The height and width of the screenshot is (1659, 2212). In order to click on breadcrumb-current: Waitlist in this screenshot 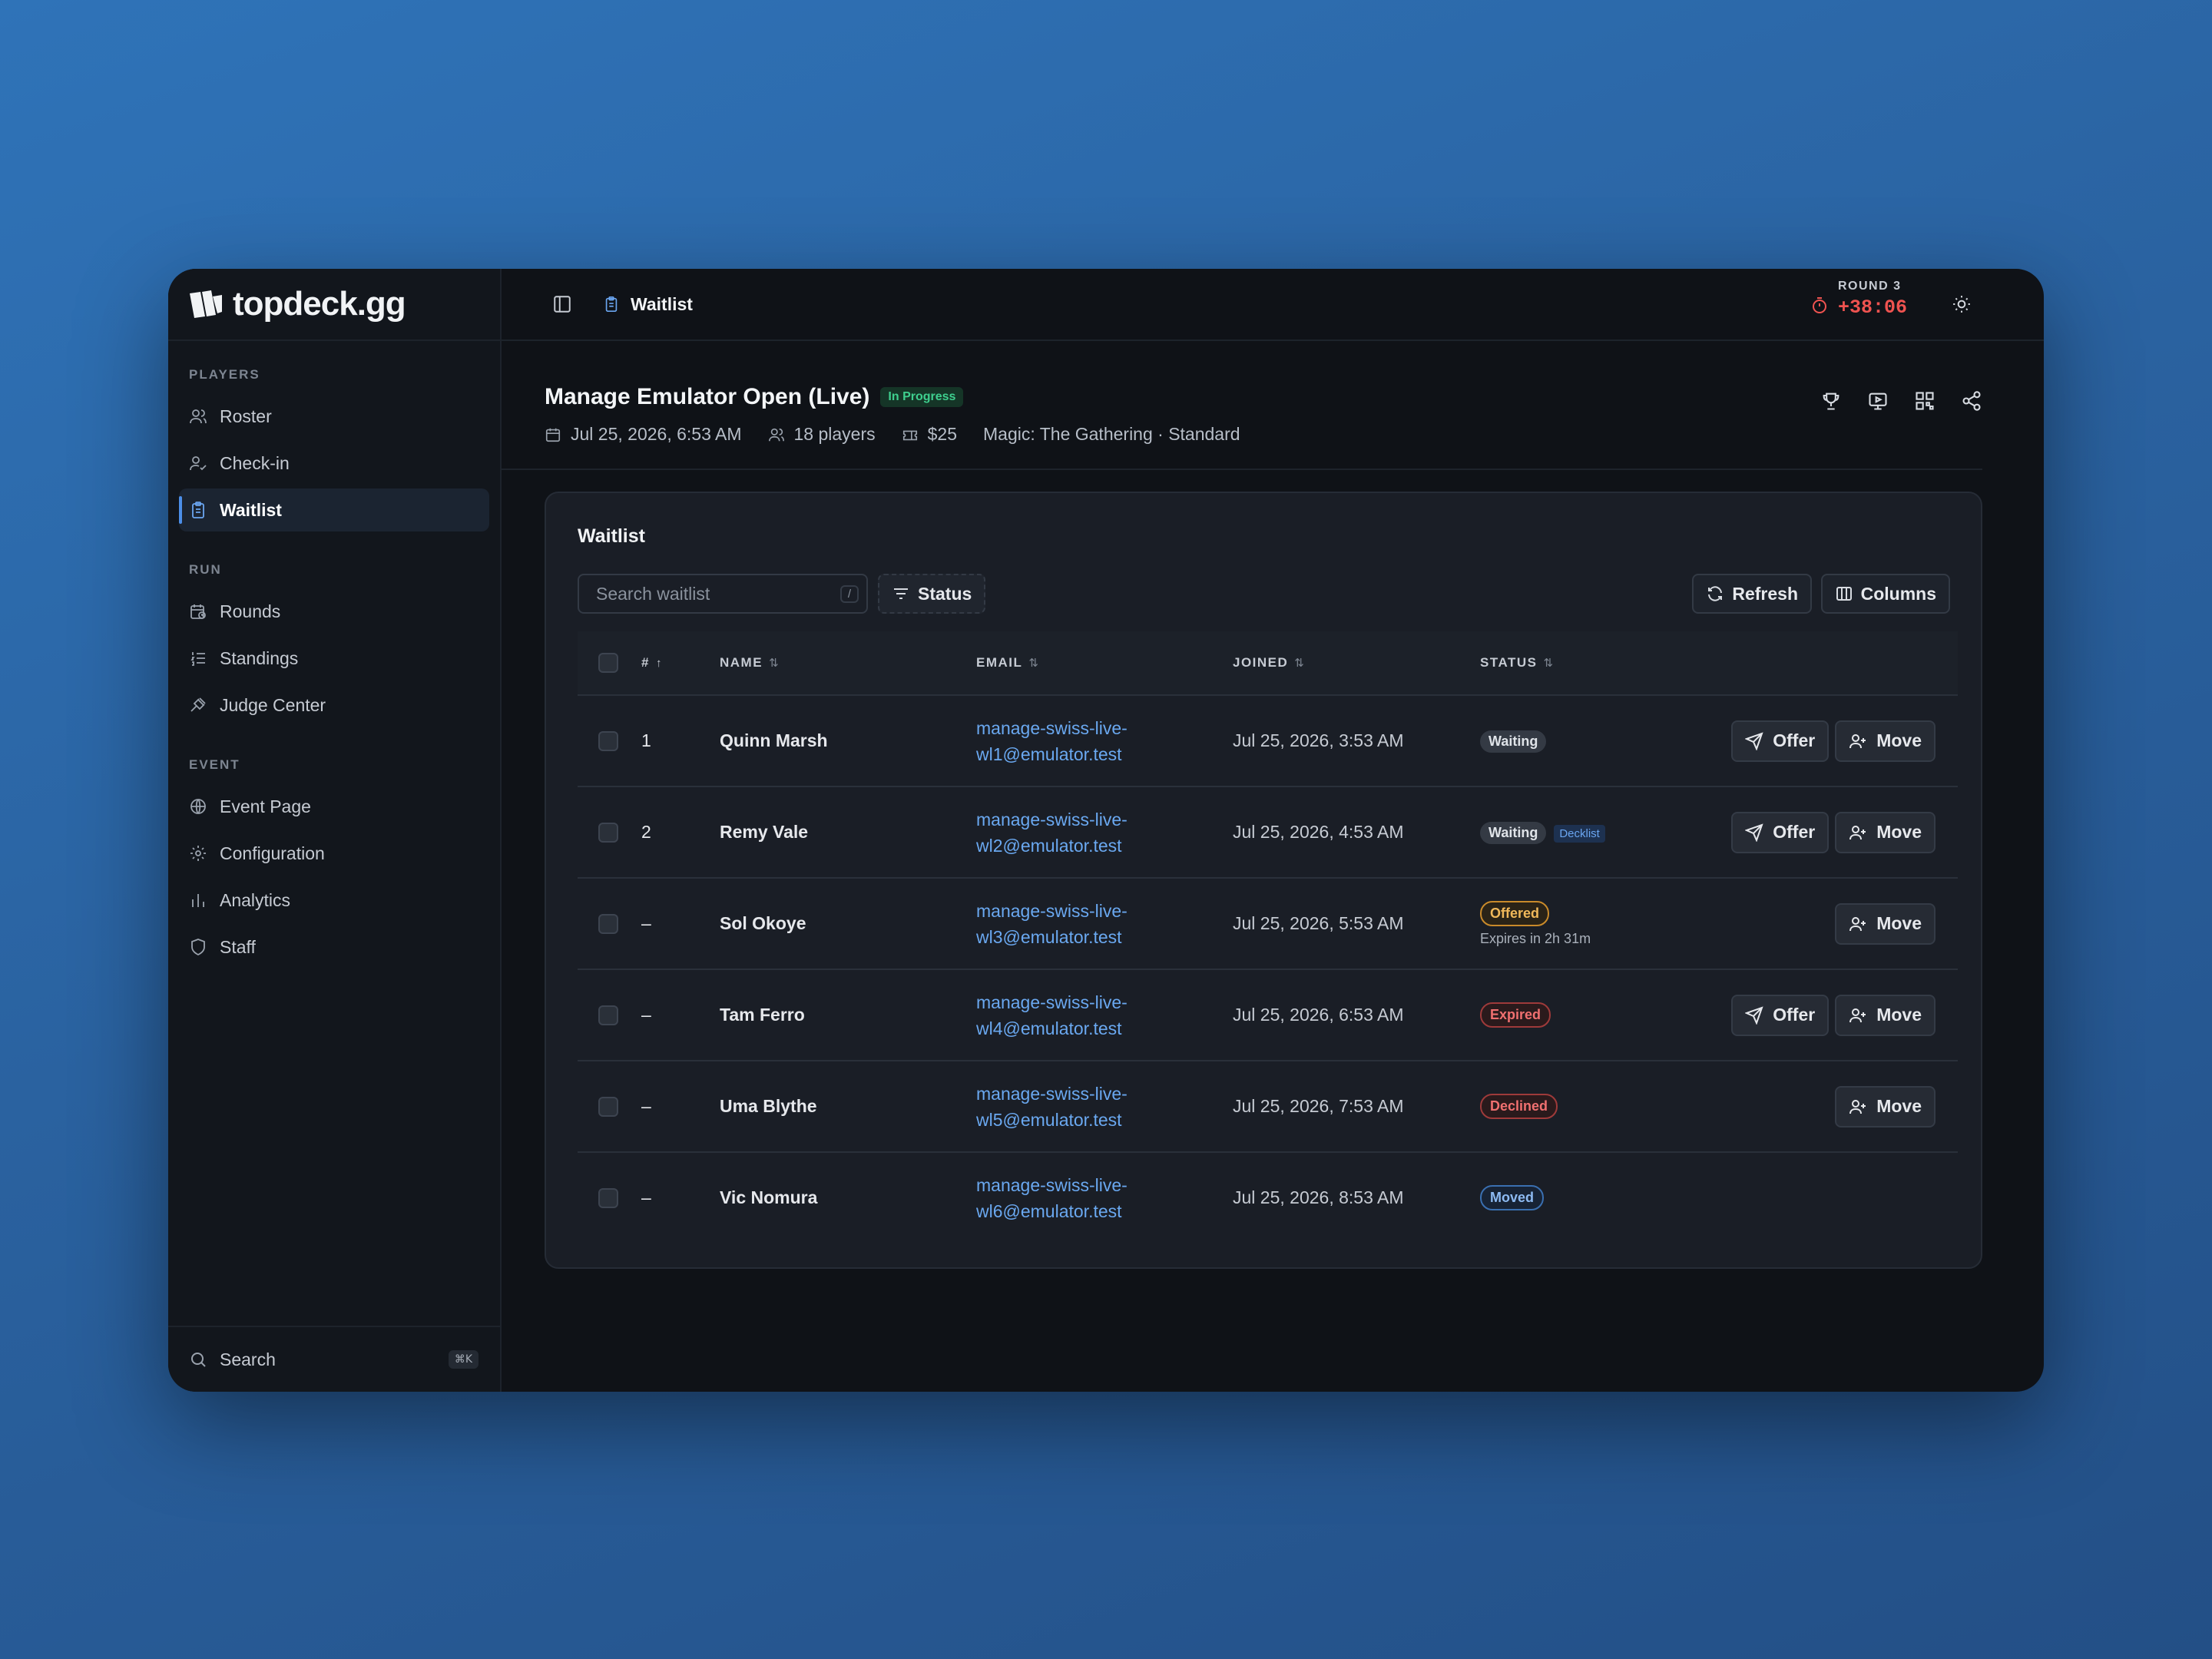, I will do `click(662, 303)`.